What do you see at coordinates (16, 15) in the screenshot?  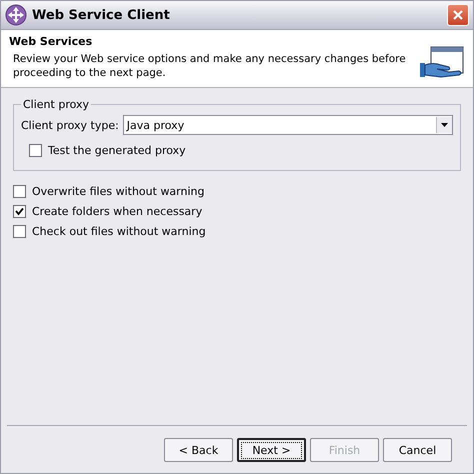 I see `app-icon` at bounding box center [16, 15].